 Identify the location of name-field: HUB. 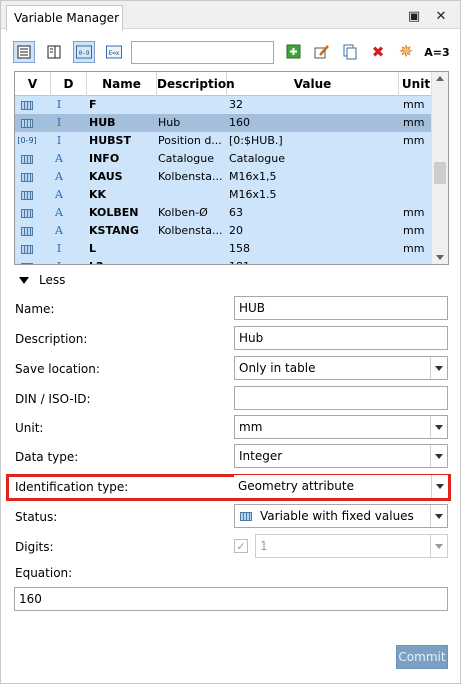
(341, 308).